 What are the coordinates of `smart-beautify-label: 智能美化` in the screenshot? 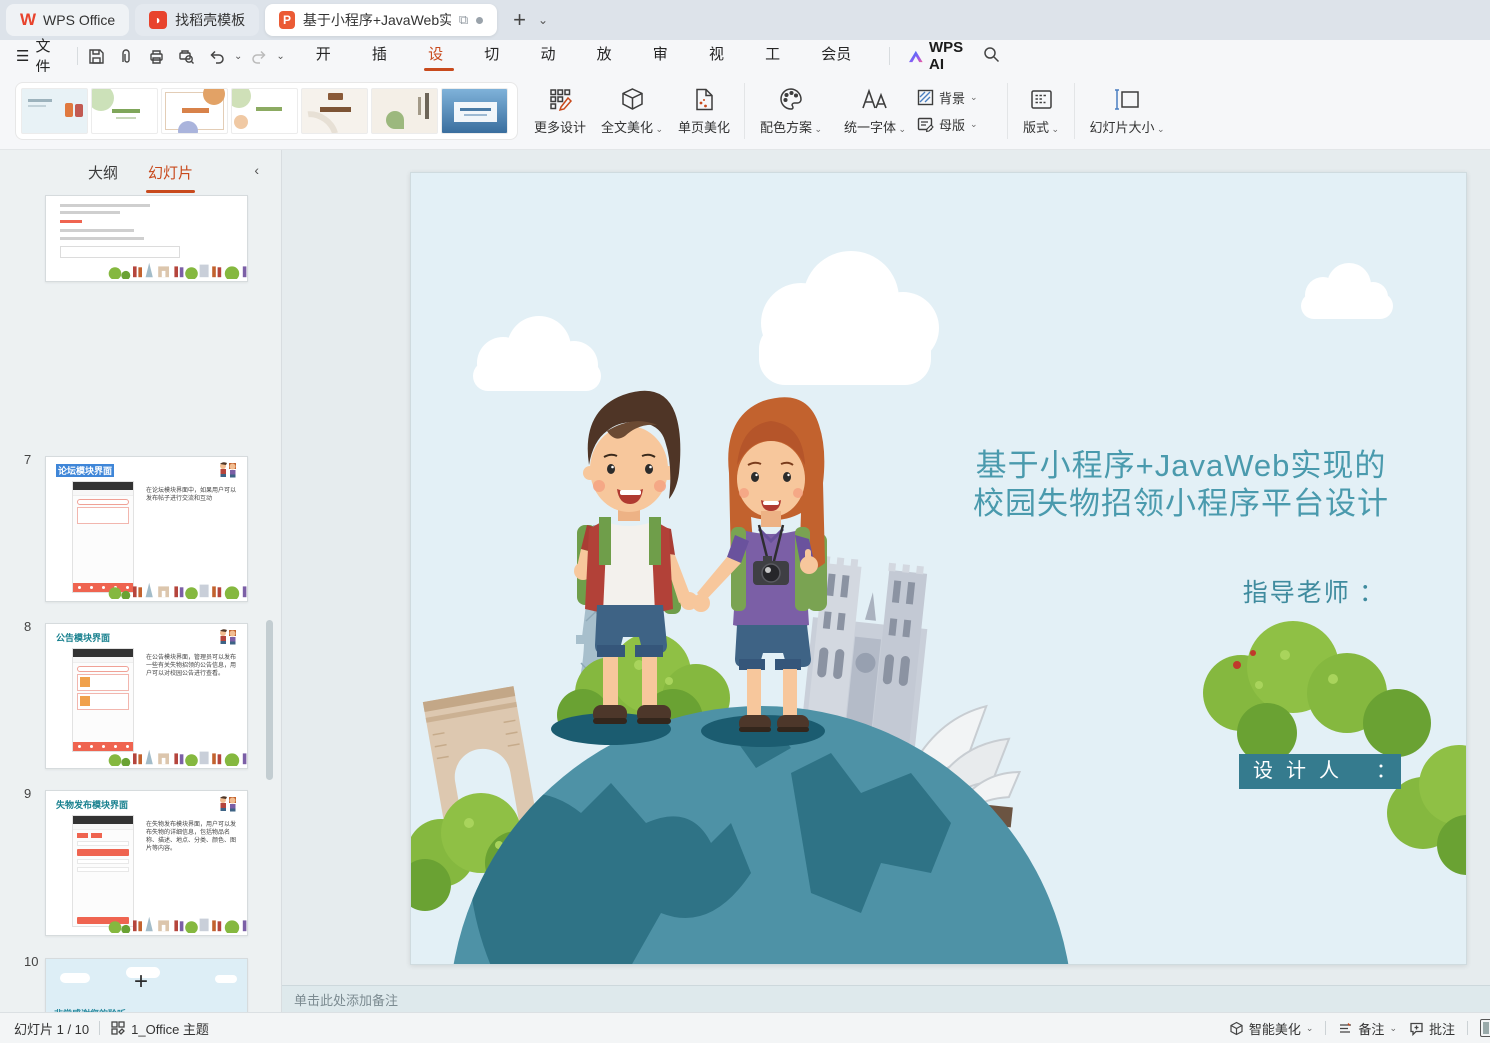 It's located at (1274, 1029).